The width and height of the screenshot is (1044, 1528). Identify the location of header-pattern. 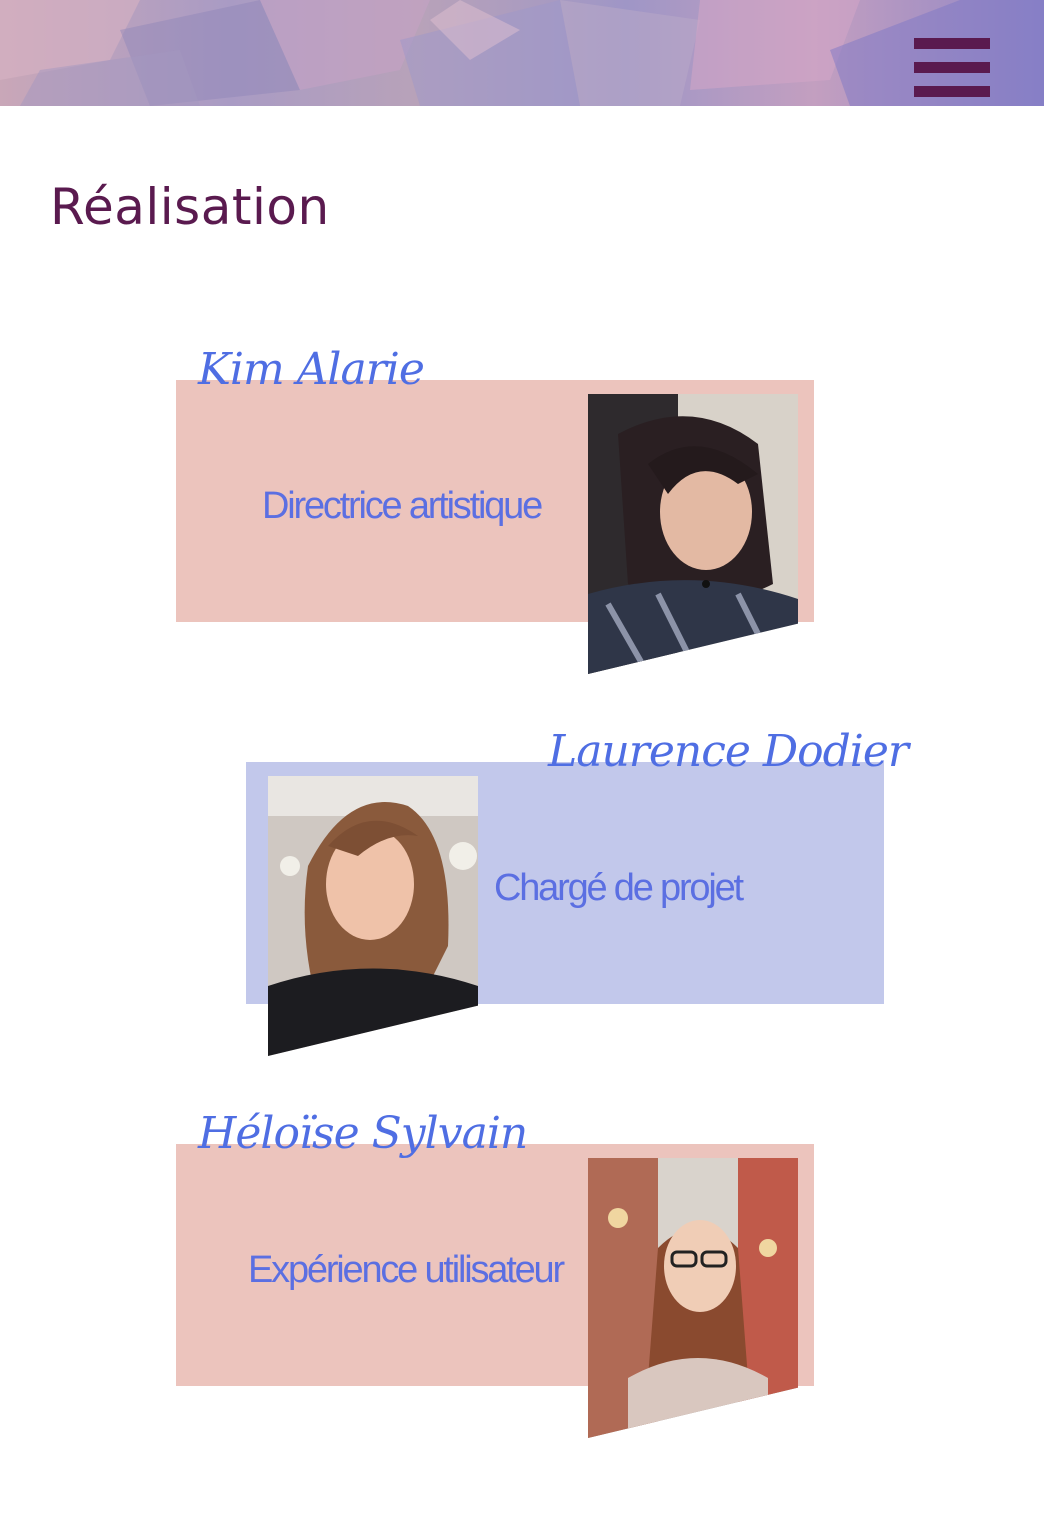
(522, 53).